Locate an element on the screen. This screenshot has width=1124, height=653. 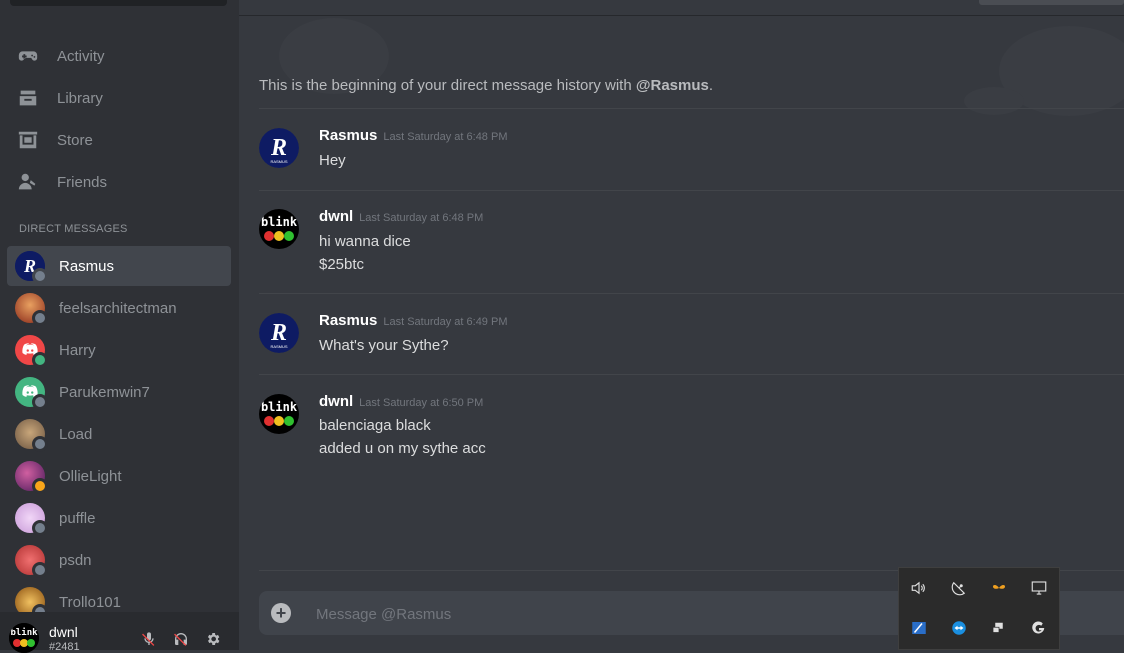
volume-icon is located at coordinates (919, 588).